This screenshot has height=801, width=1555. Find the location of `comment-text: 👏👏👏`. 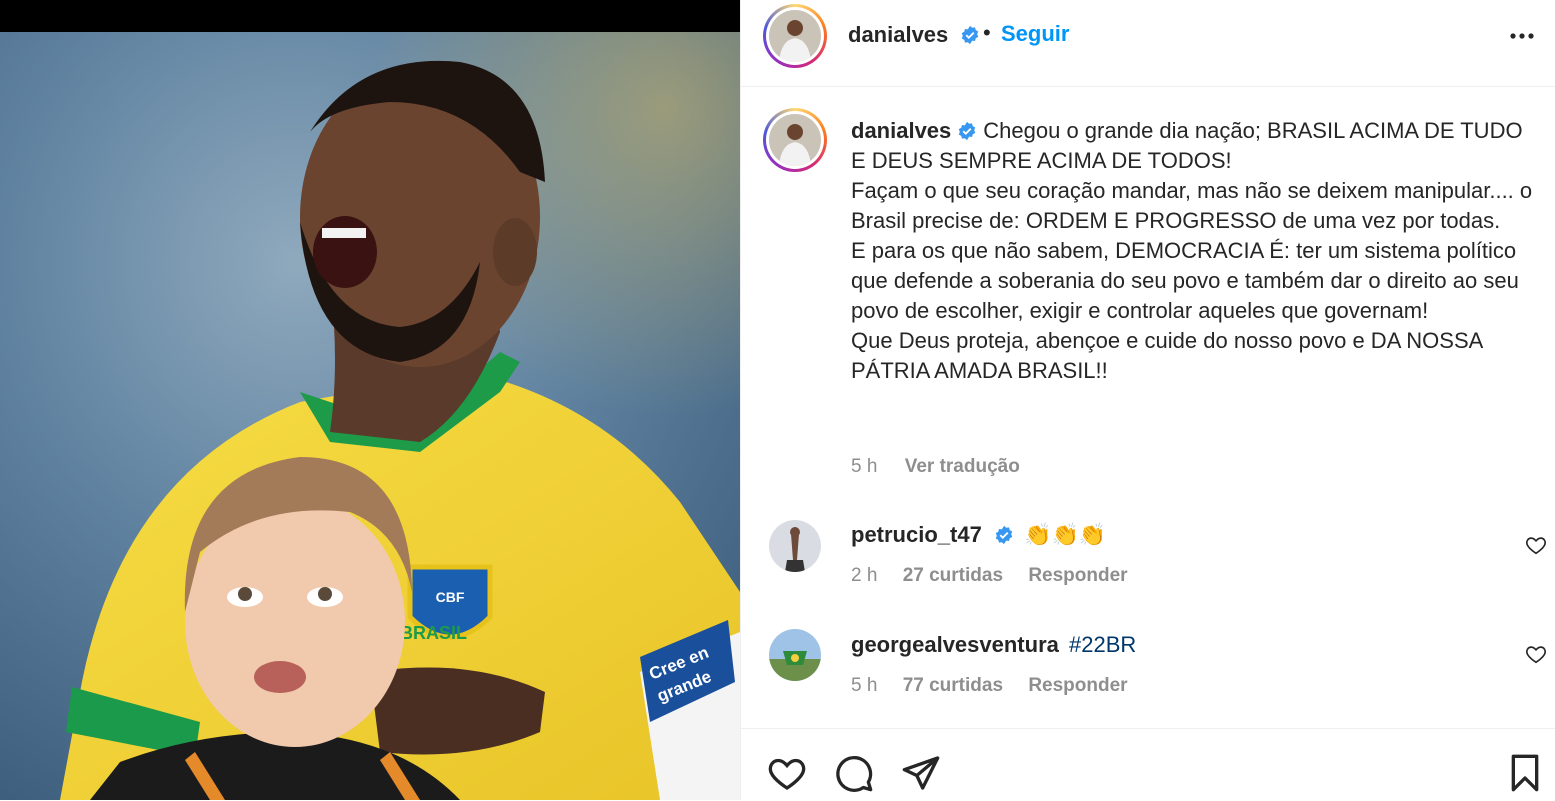

comment-text: 👏👏👏 is located at coordinates (1065, 534).